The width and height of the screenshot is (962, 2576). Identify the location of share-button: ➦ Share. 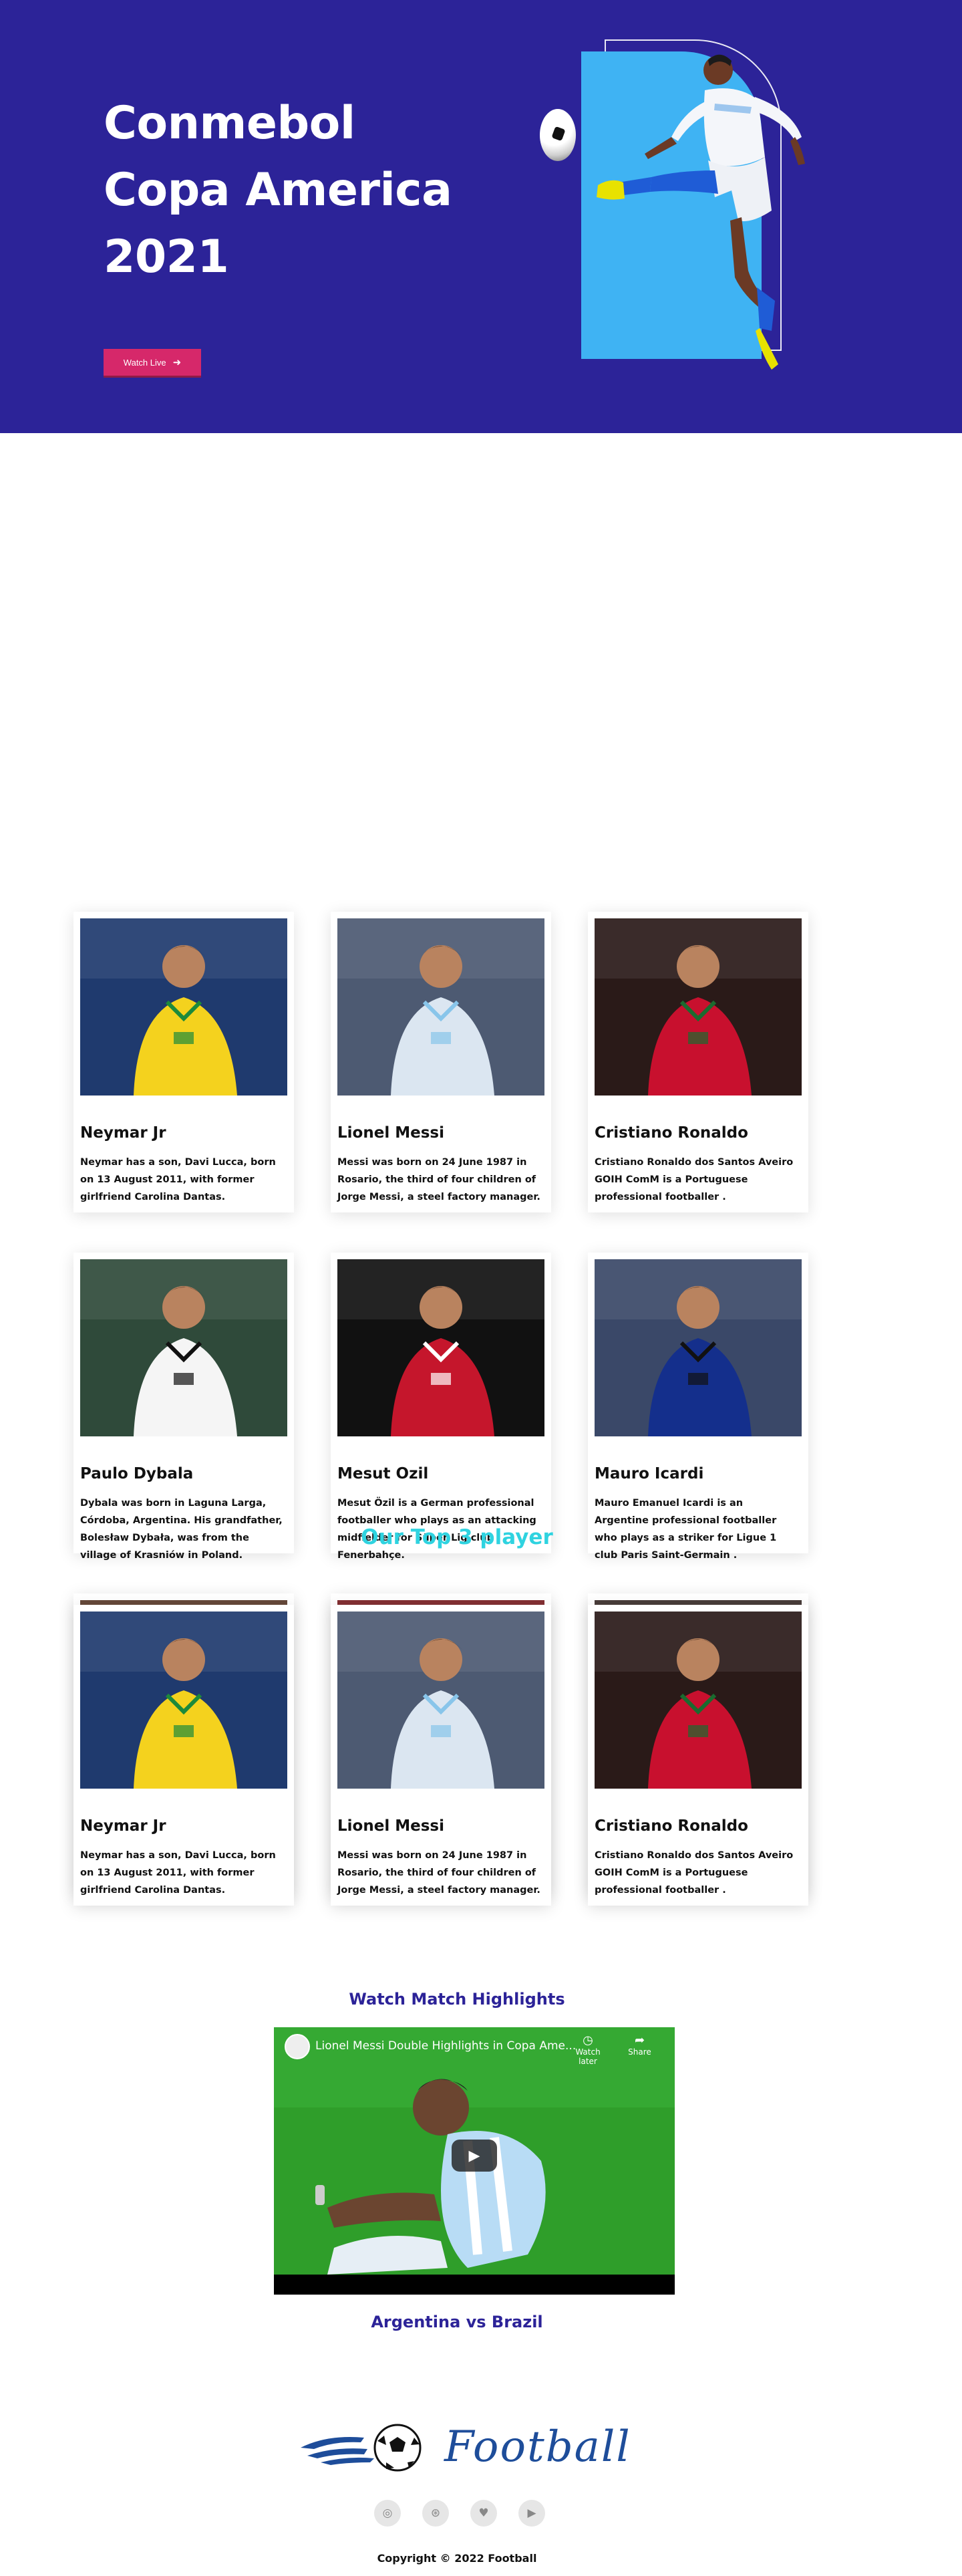
(640, 2045).